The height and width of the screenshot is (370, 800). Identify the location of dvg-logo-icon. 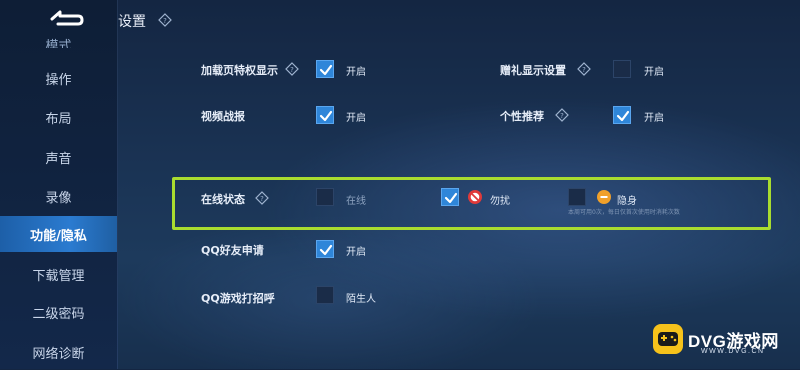
(668, 341).